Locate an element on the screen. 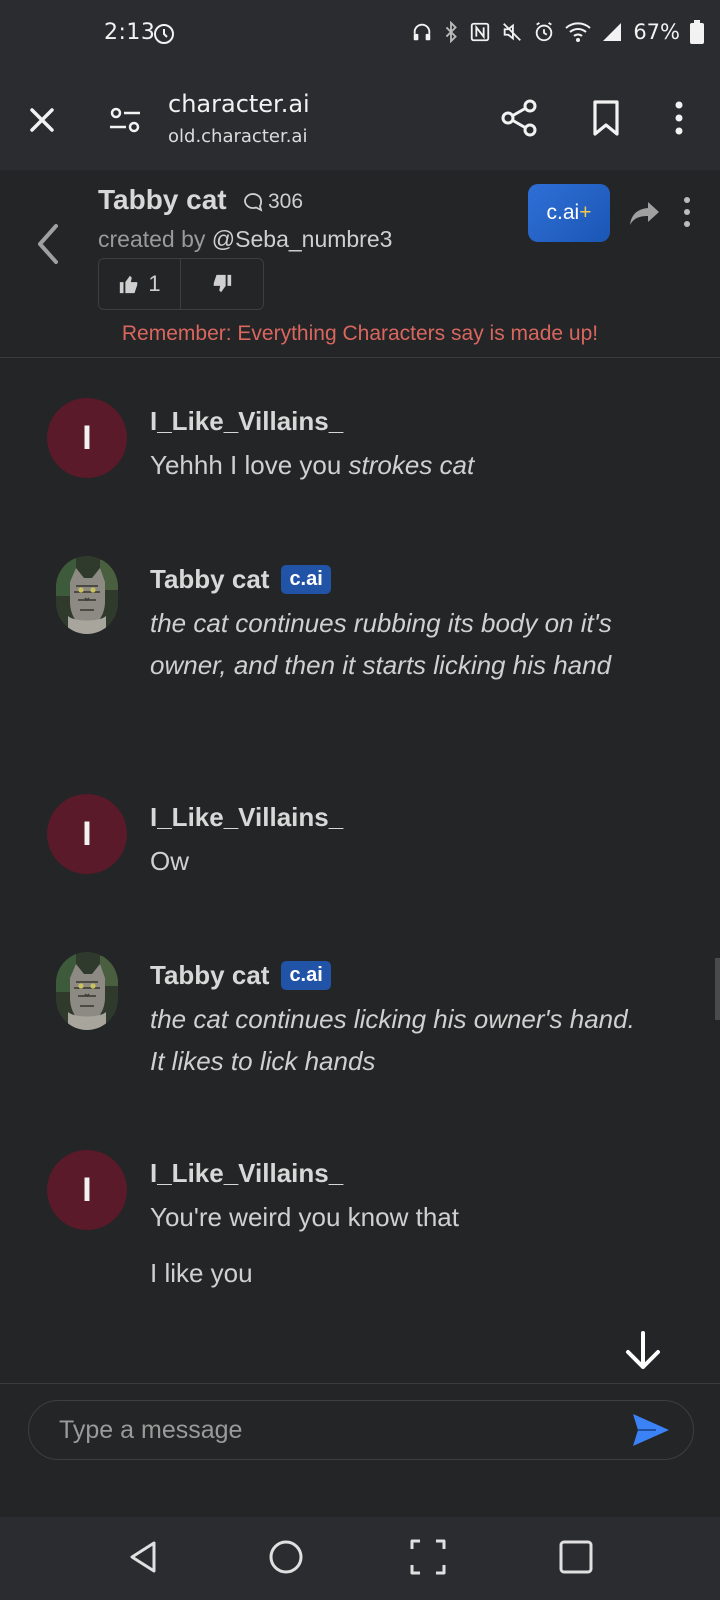  message-text: Yehhh I love you strokes cat is located at coordinates (400, 465).